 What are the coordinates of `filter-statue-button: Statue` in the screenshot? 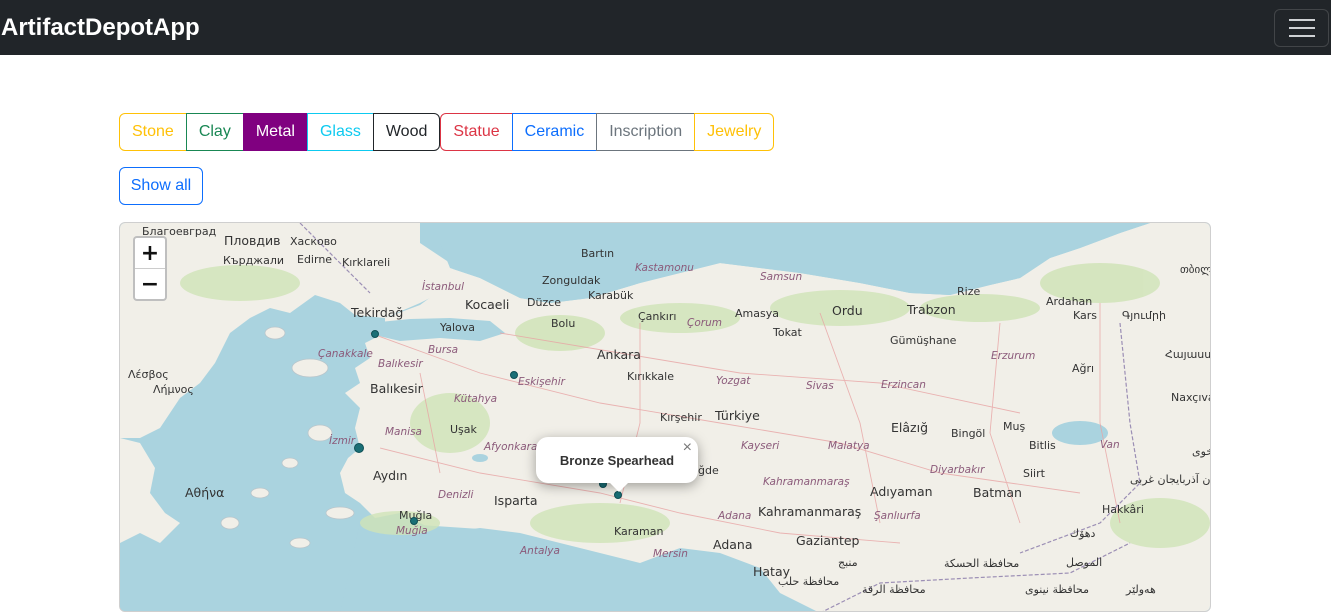 It's located at (476, 132).